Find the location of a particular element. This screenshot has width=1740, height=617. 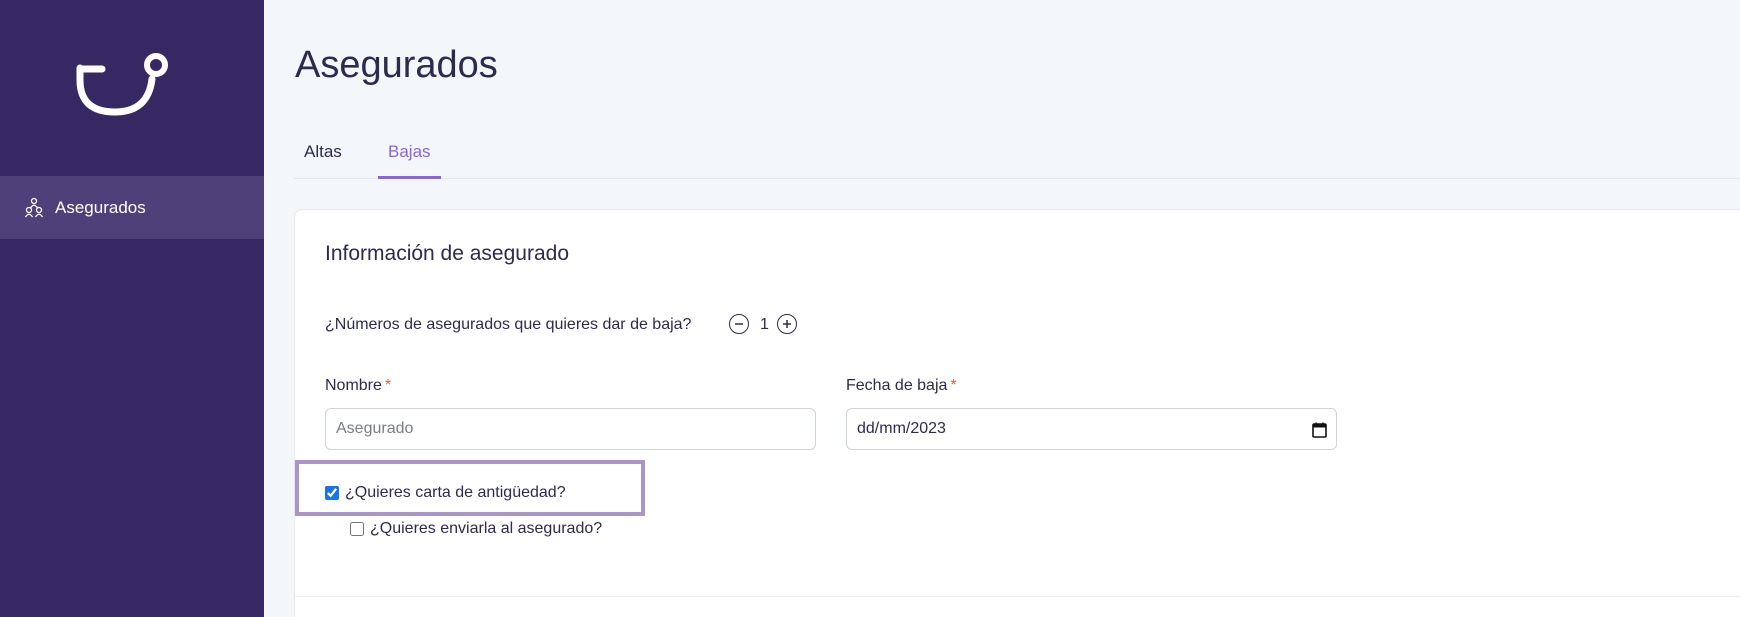

fecha-baja-label: Fecha de baja * is located at coordinates (901, 386).